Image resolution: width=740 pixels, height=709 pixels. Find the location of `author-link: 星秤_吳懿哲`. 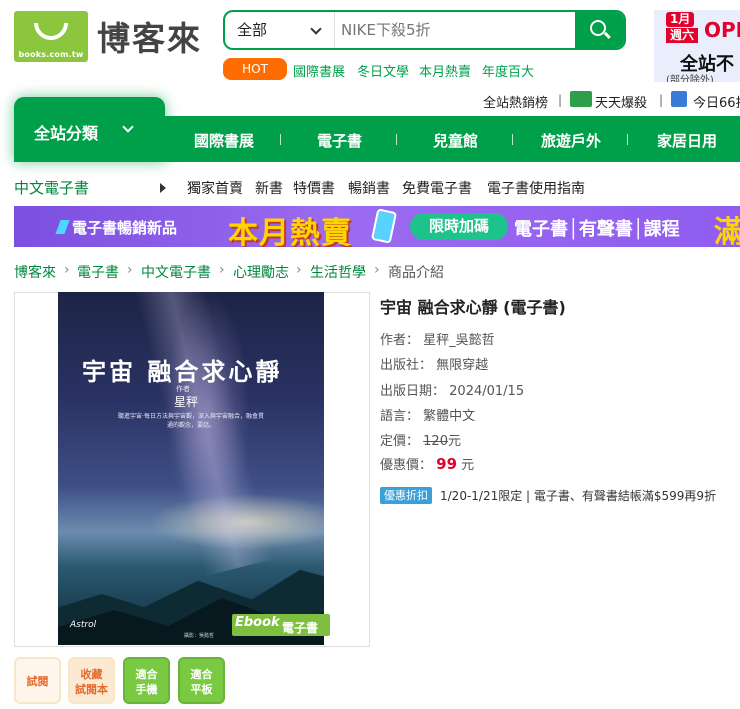

author-link: 星秤_吳懿哲 is located at coordinates (459, 340).